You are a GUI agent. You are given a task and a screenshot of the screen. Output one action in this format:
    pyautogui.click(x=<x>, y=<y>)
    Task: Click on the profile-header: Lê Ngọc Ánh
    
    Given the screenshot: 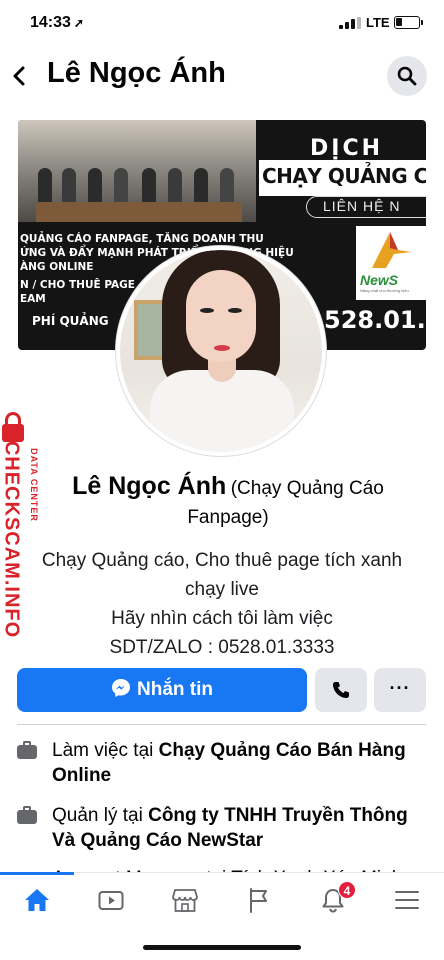 What is the action you would take?
    pyautogui.click(x=222, y=76)
    